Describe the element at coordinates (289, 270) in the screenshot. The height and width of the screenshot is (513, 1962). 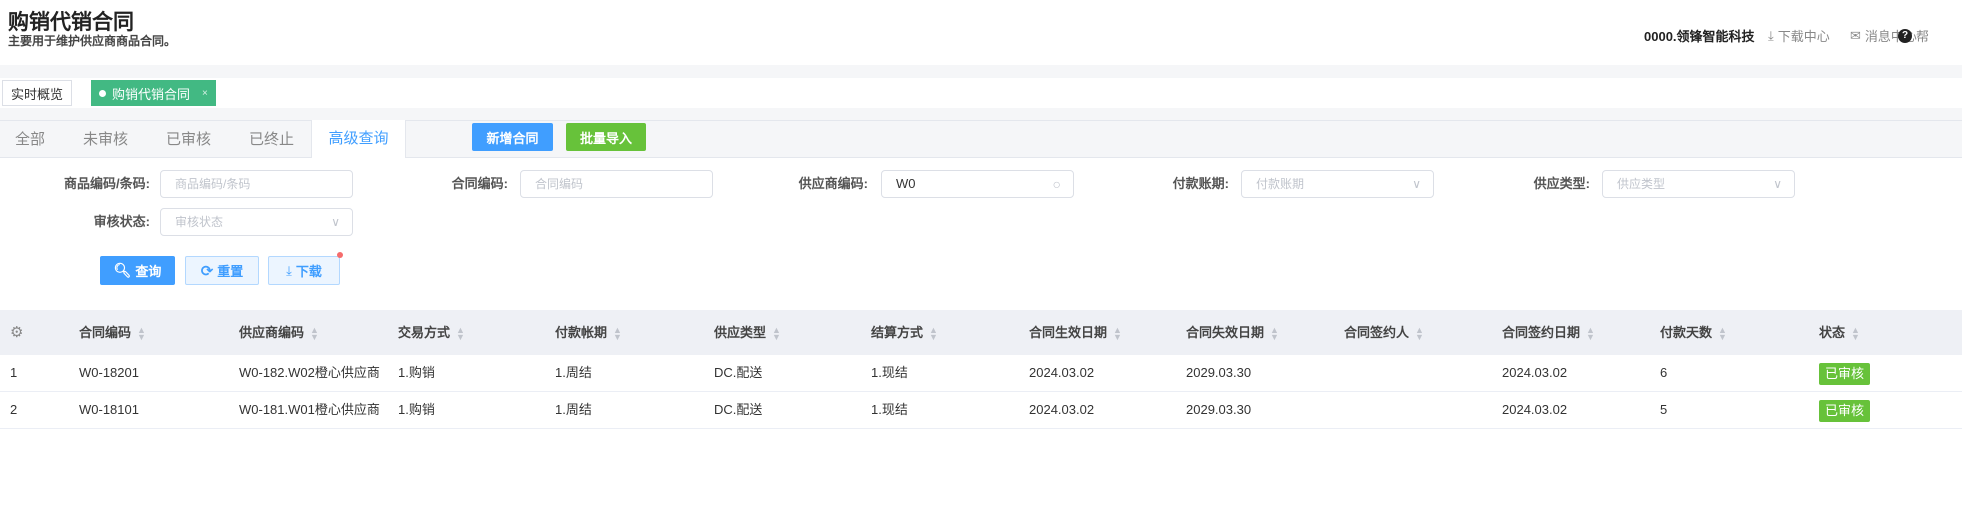
I see `download-icon: ⤓` at that location.